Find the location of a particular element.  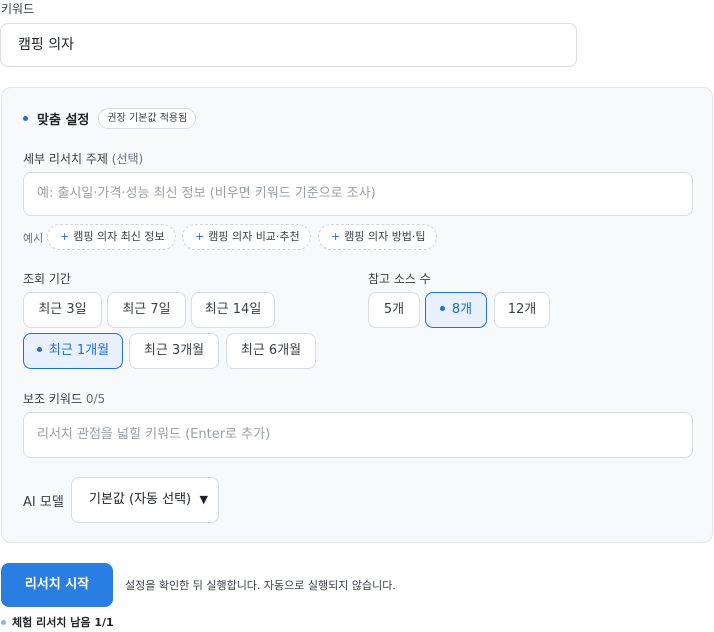

sources-option-8: 8개 is located at coordinates (456, 310).